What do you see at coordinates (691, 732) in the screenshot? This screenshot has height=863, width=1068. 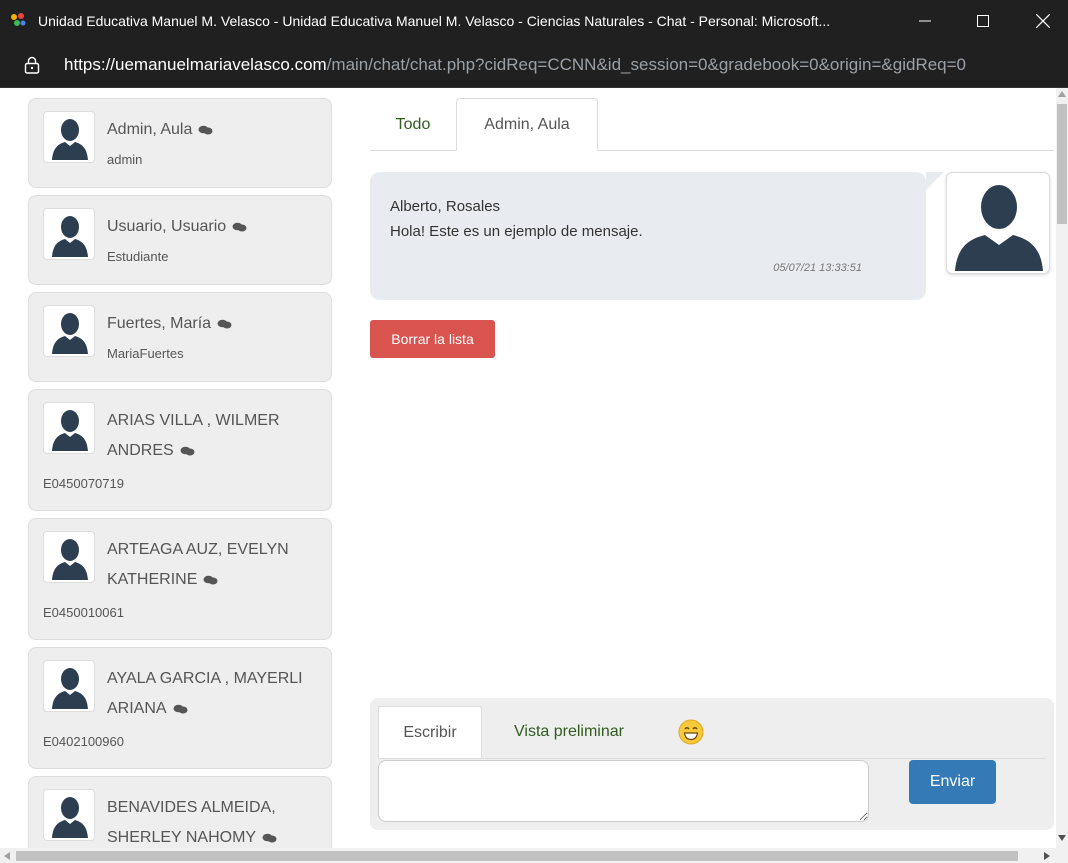 I see `grin-emoji-icon` at bounding box center [691, 732].